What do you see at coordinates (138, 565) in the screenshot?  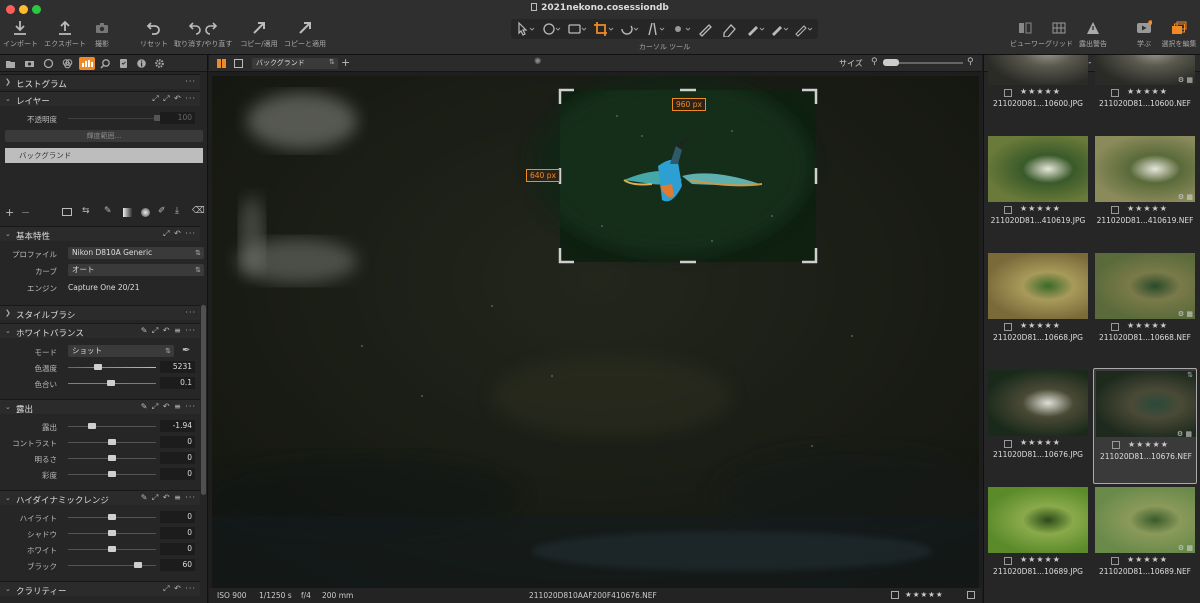 I see `black-slider-knob` at bounding box center [138, 565].